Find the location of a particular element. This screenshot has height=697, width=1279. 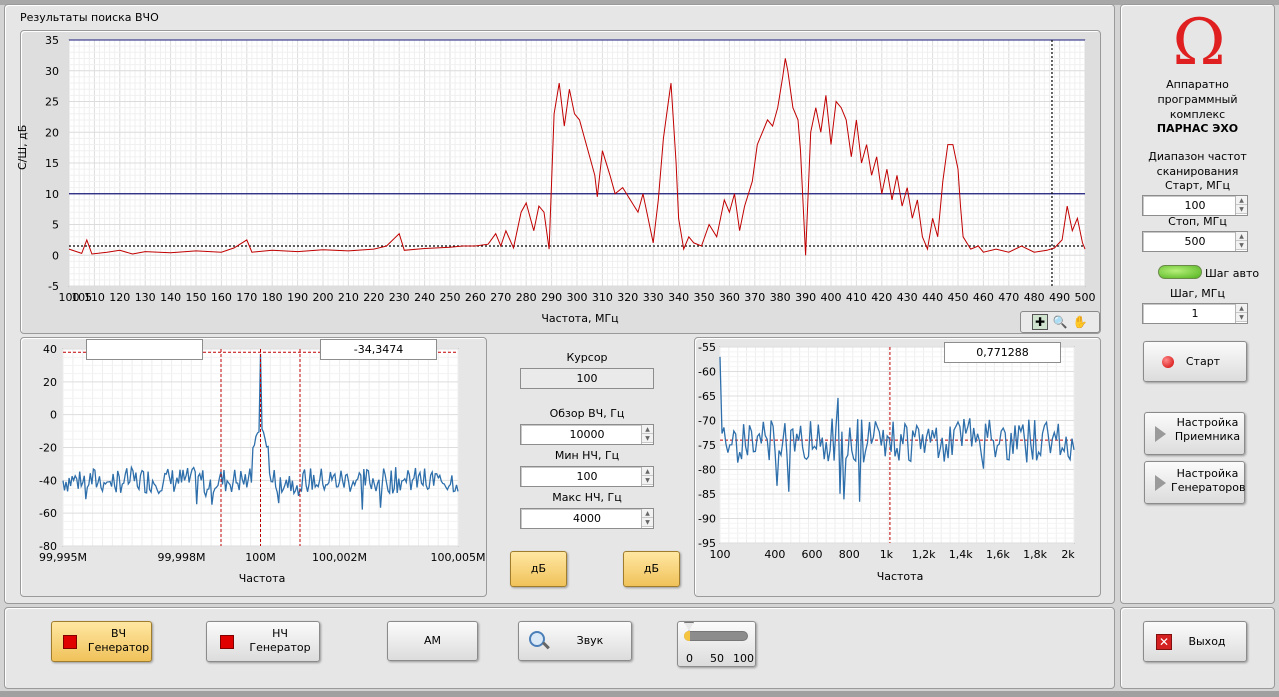

main-x-tick: 170 is located at coordinates (246, 297).